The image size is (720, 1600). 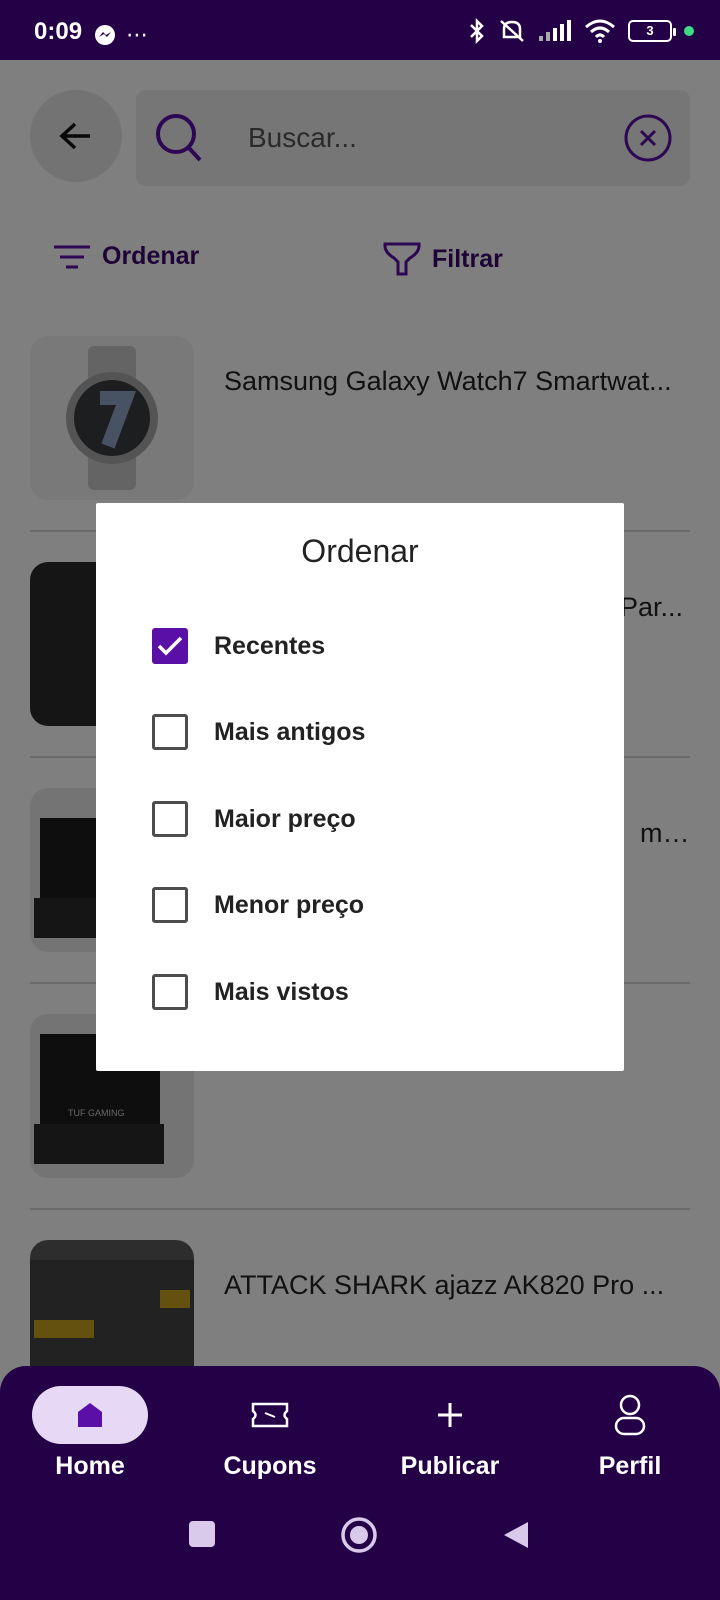 I want to click on signal-icon, so click(x=555, y=30).